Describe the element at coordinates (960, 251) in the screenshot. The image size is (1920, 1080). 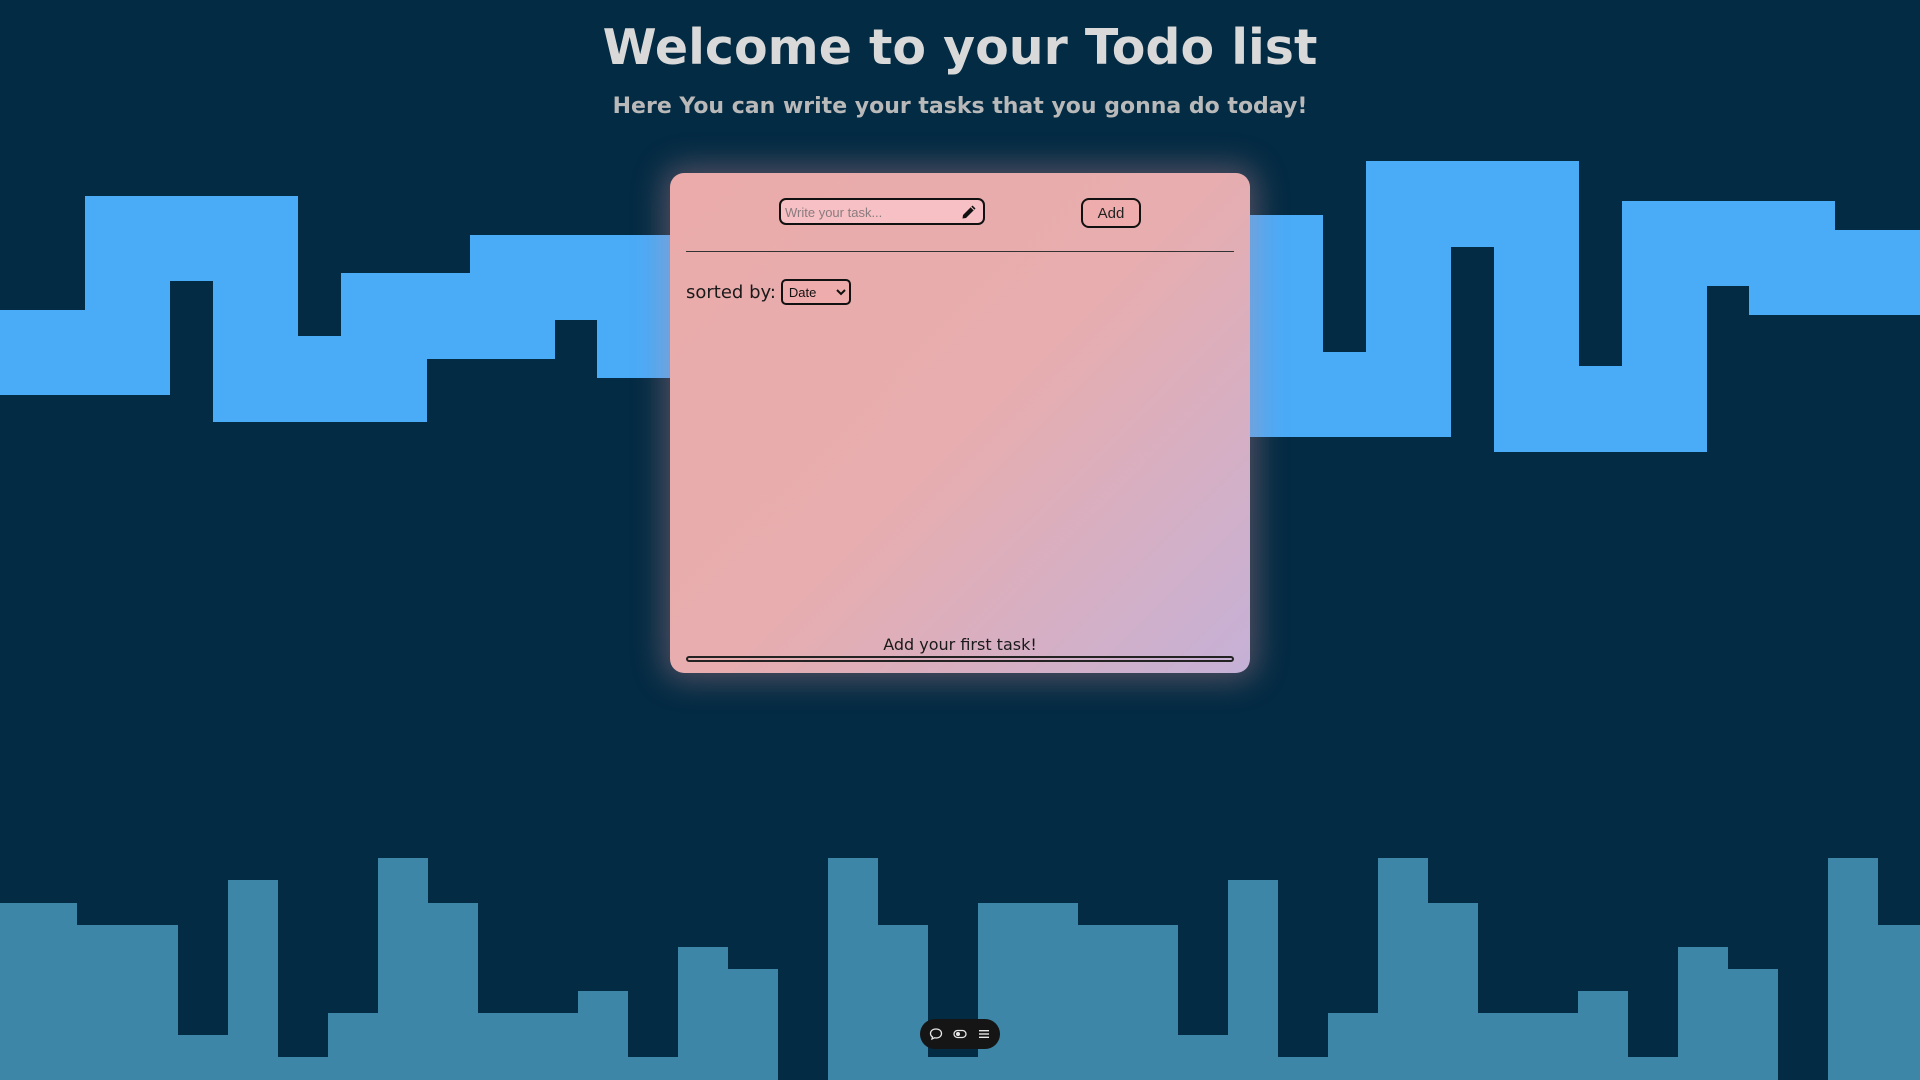
I see `divider` at that location.